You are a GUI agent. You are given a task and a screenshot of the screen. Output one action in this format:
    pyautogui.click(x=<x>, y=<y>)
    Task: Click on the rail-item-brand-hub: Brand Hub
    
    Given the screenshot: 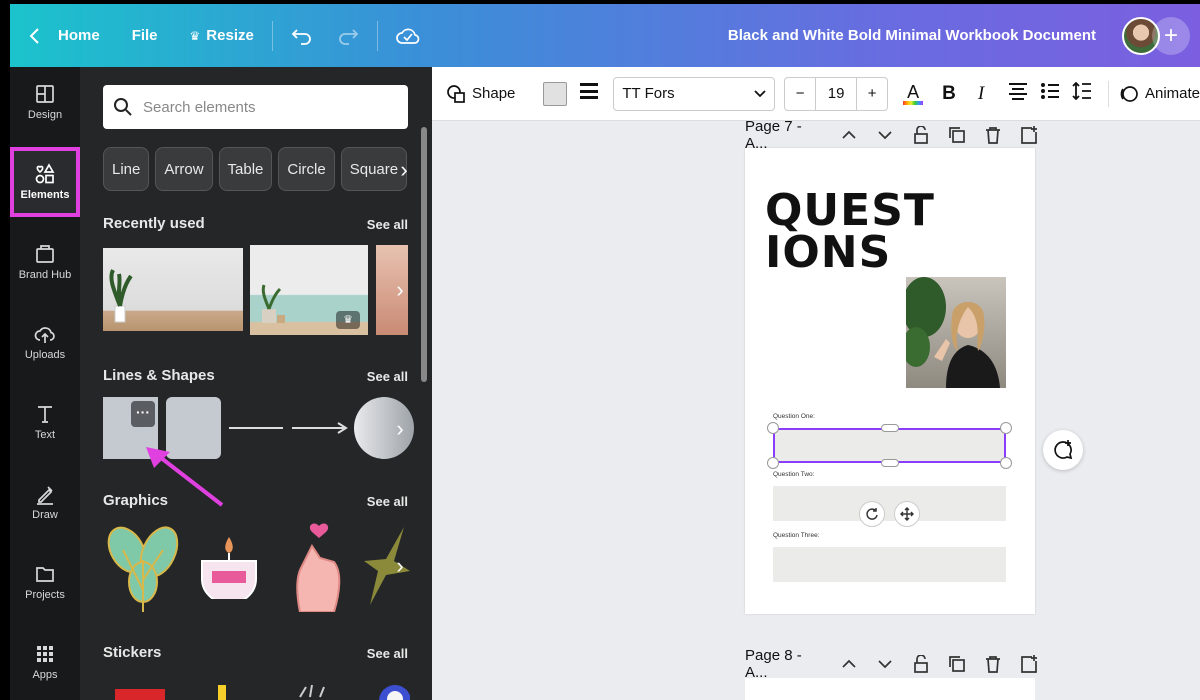 What is the action you would take?
    pyautogui.click(x=45, y=262)
    